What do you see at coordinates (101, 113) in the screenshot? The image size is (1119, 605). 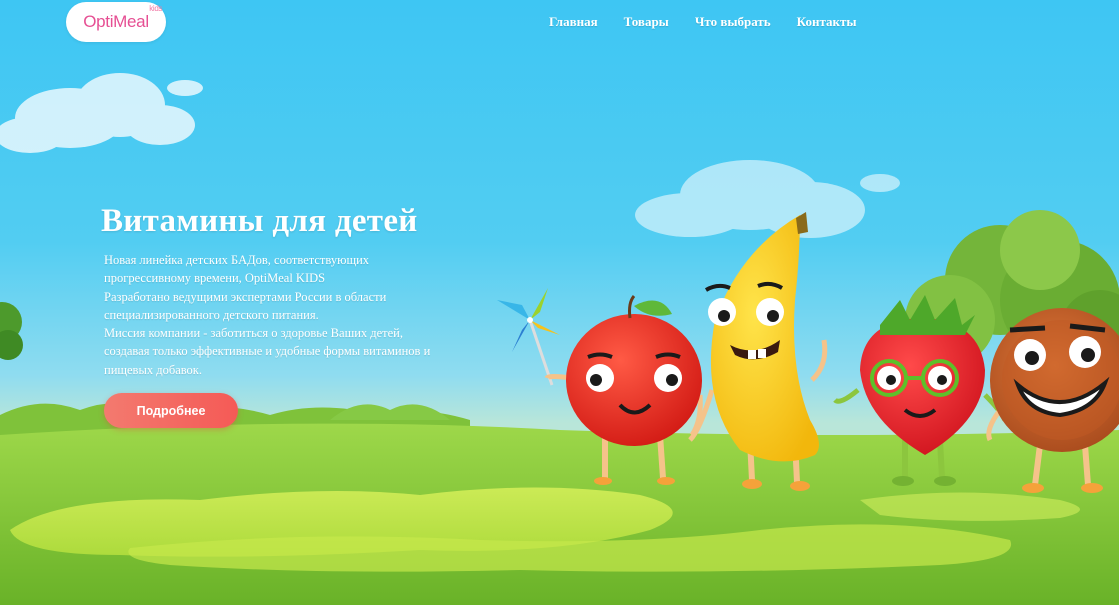 I see `cloud-left` at bounding box center [101, 113].